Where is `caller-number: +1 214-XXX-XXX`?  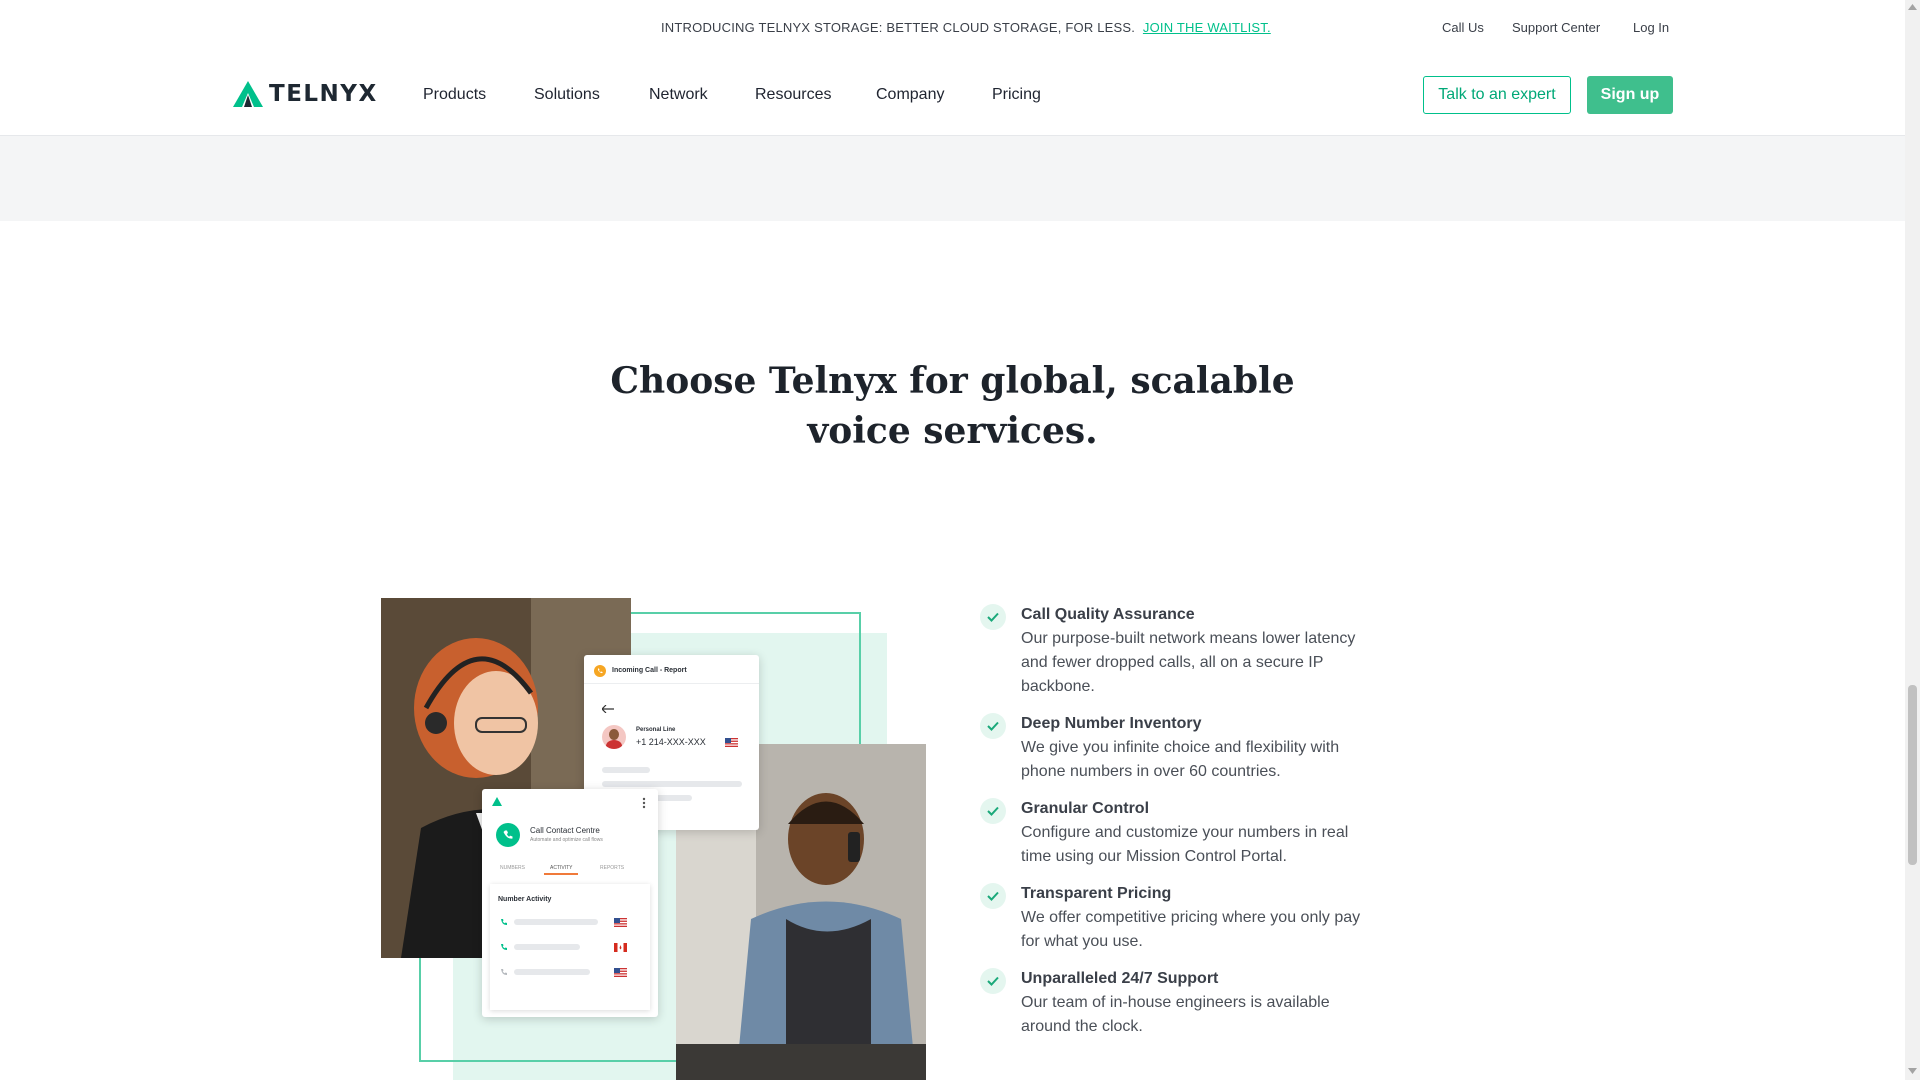
caller-number: +1 214-XXX-XXX is located at coordinates (671, 742).